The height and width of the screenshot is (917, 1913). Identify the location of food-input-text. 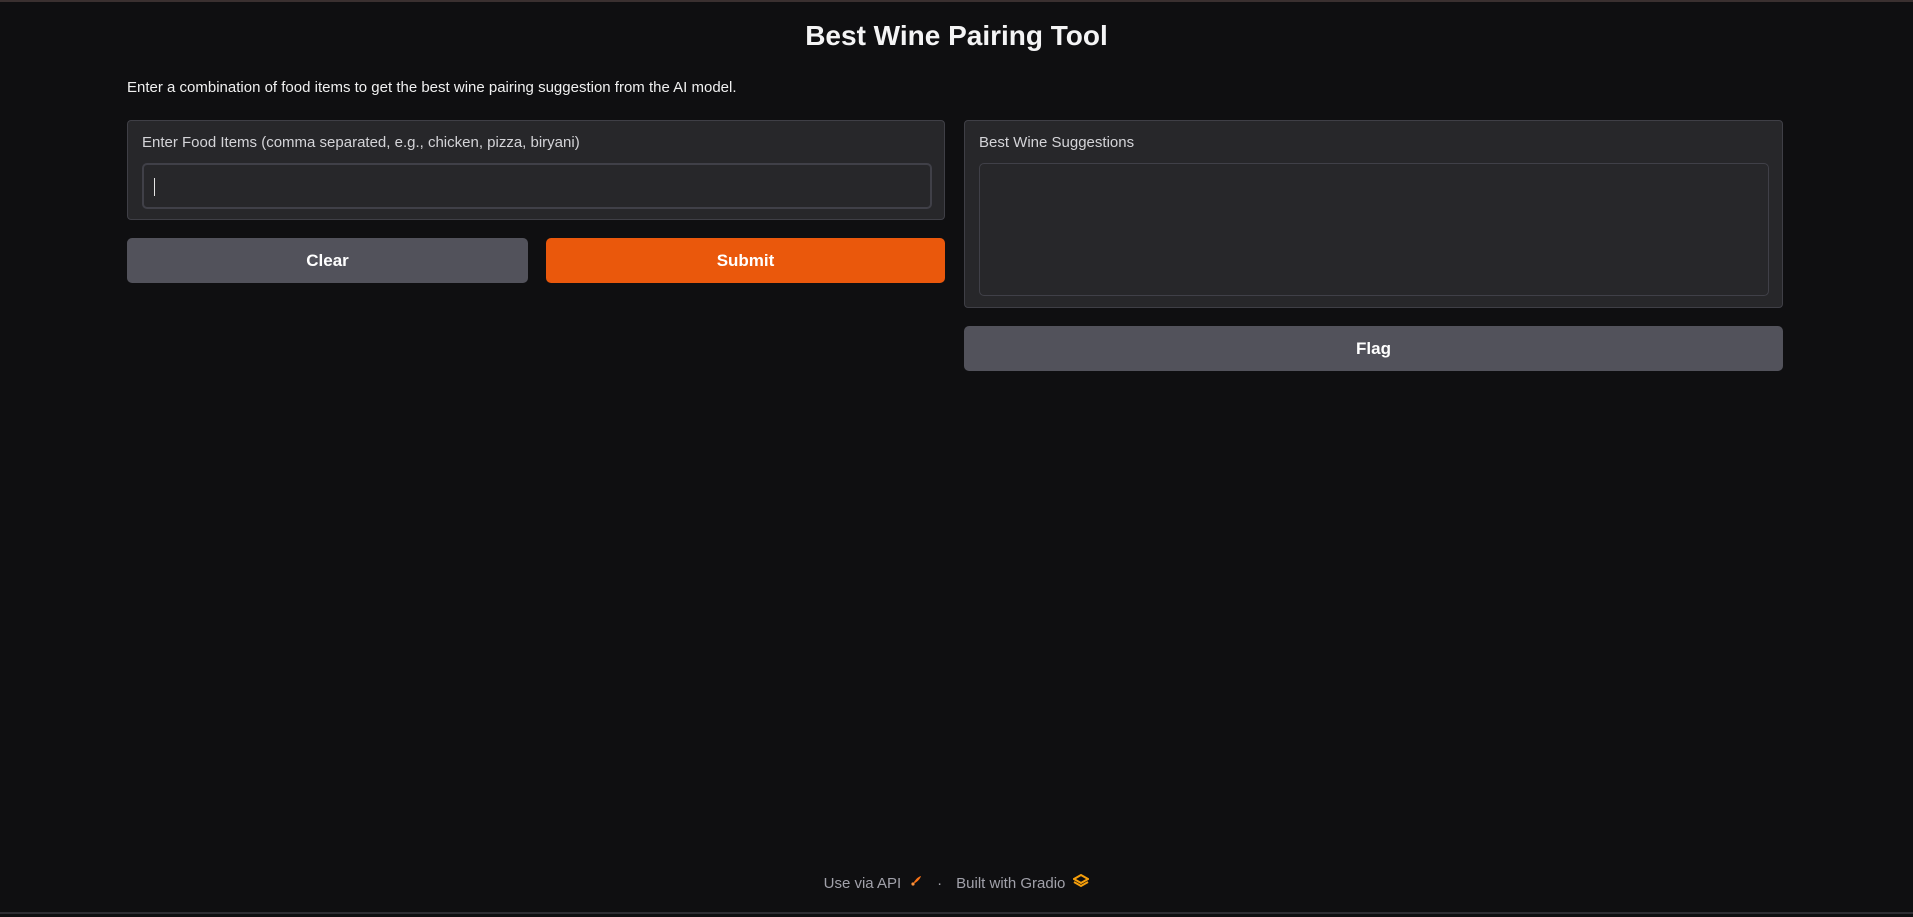
(537, 186).